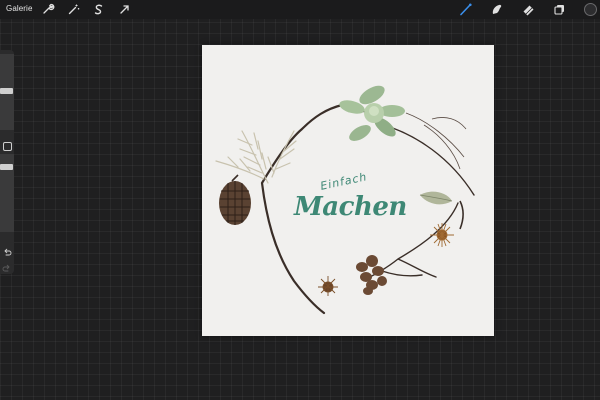  I want to click on undo-icon, so click(7, 250).